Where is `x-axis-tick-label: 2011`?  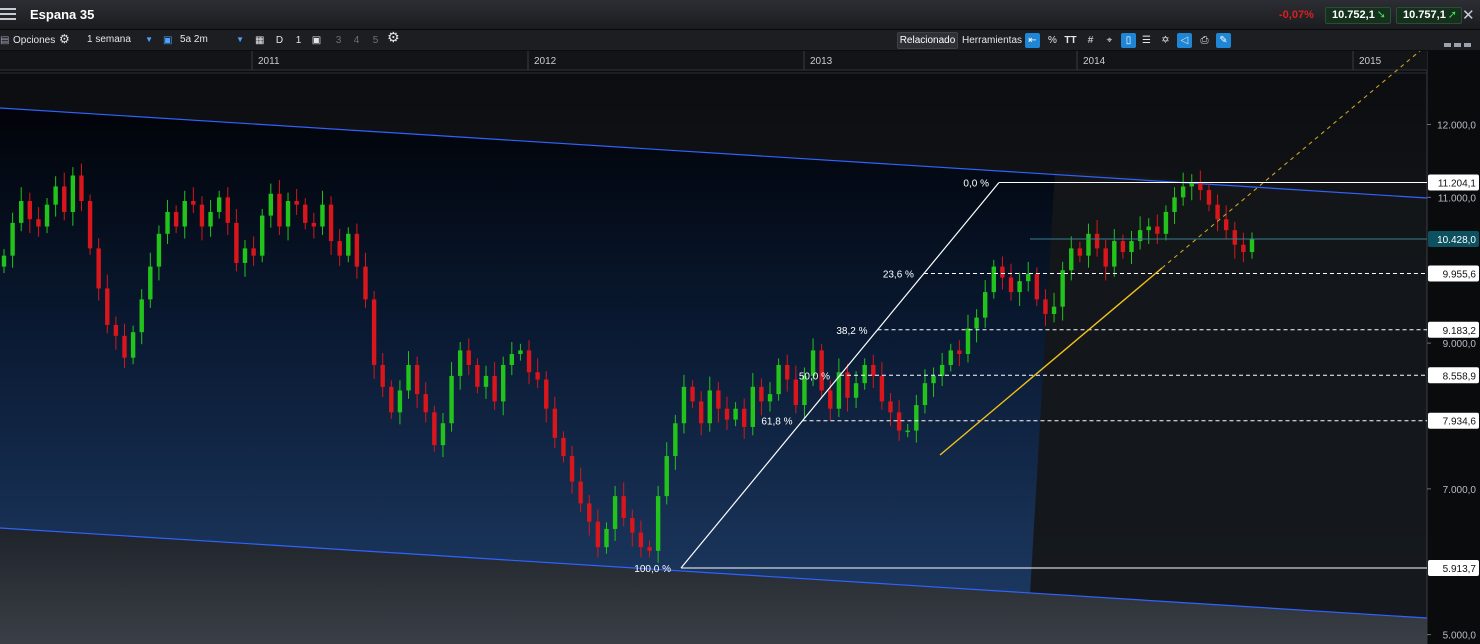 x-axis-tick-label: 2011 is located at coordinates (269, 61).